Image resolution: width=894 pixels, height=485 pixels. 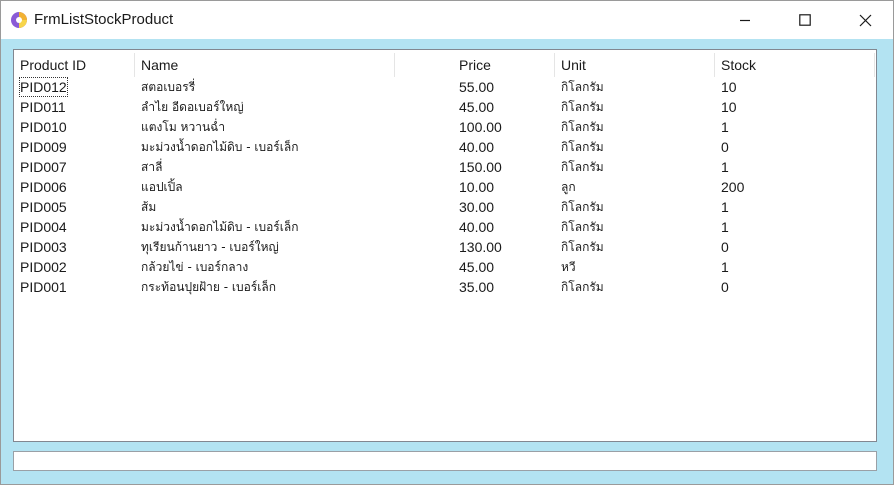 I want to click on cell-name: สาลี่, so click(x=152, y=167).